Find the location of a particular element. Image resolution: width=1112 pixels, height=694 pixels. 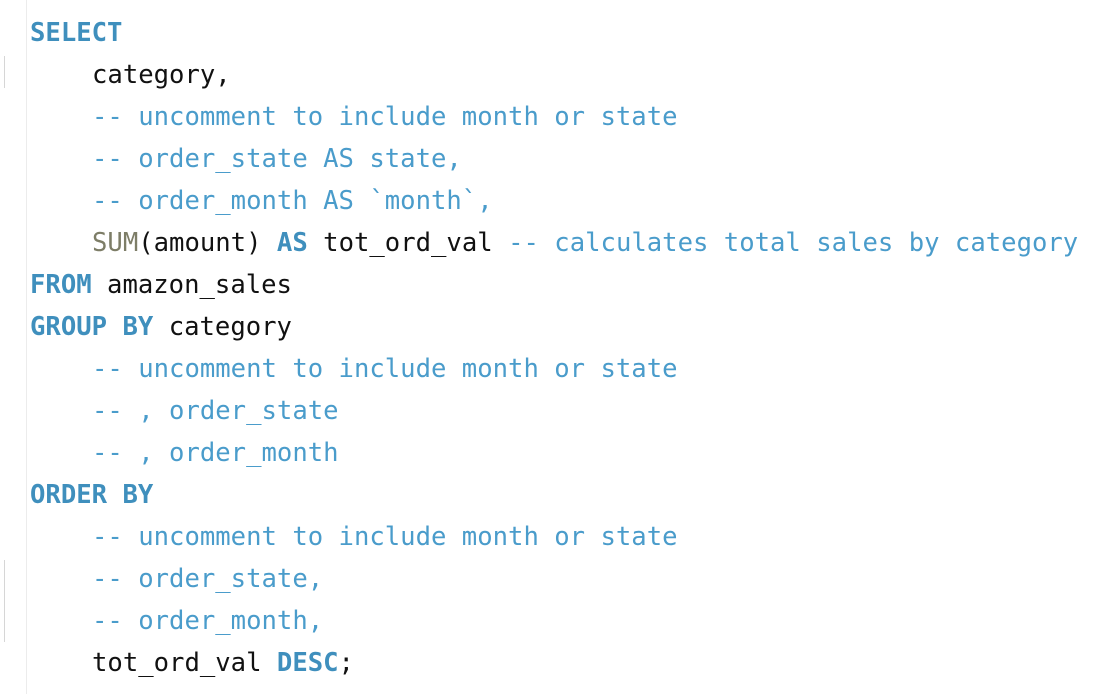

code-line: -- order_state, is located at coordinates (554, 579).